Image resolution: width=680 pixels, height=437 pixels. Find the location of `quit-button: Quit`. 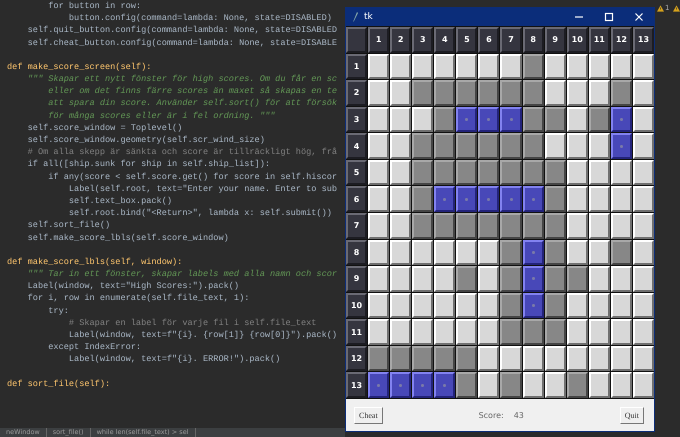

quit-button: Quit is located at coordinates (632, 415).